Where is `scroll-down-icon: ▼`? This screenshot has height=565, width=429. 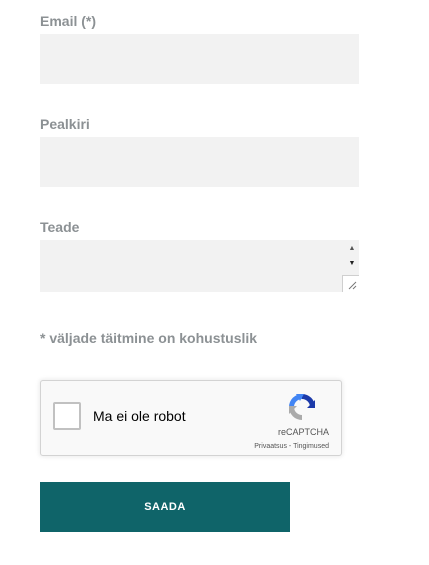
scroll-down-icon: ▼ is located at coordinates (352, 264).